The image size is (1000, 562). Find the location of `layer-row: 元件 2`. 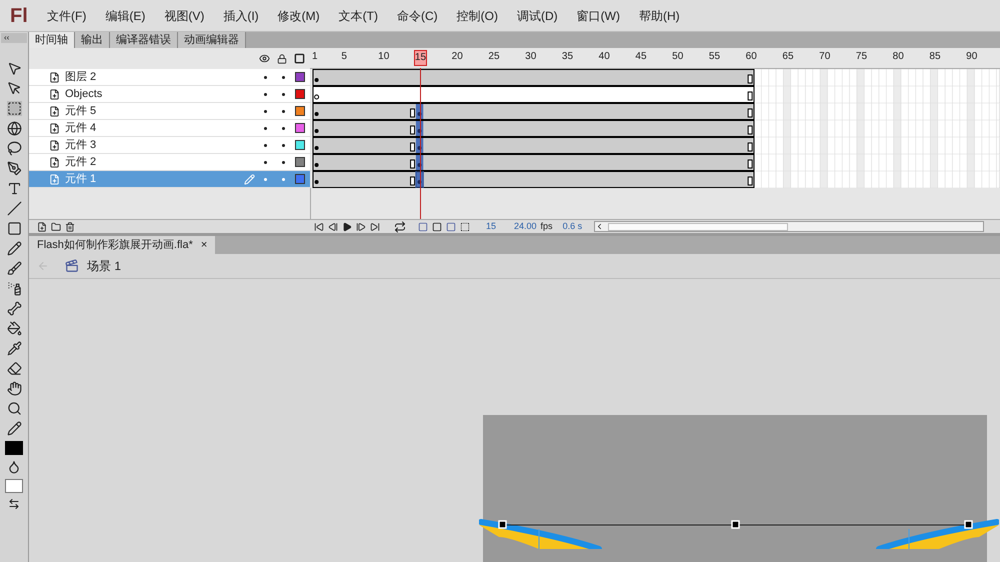

layer-row: 元件 2 is located at coordinates (169, 162).